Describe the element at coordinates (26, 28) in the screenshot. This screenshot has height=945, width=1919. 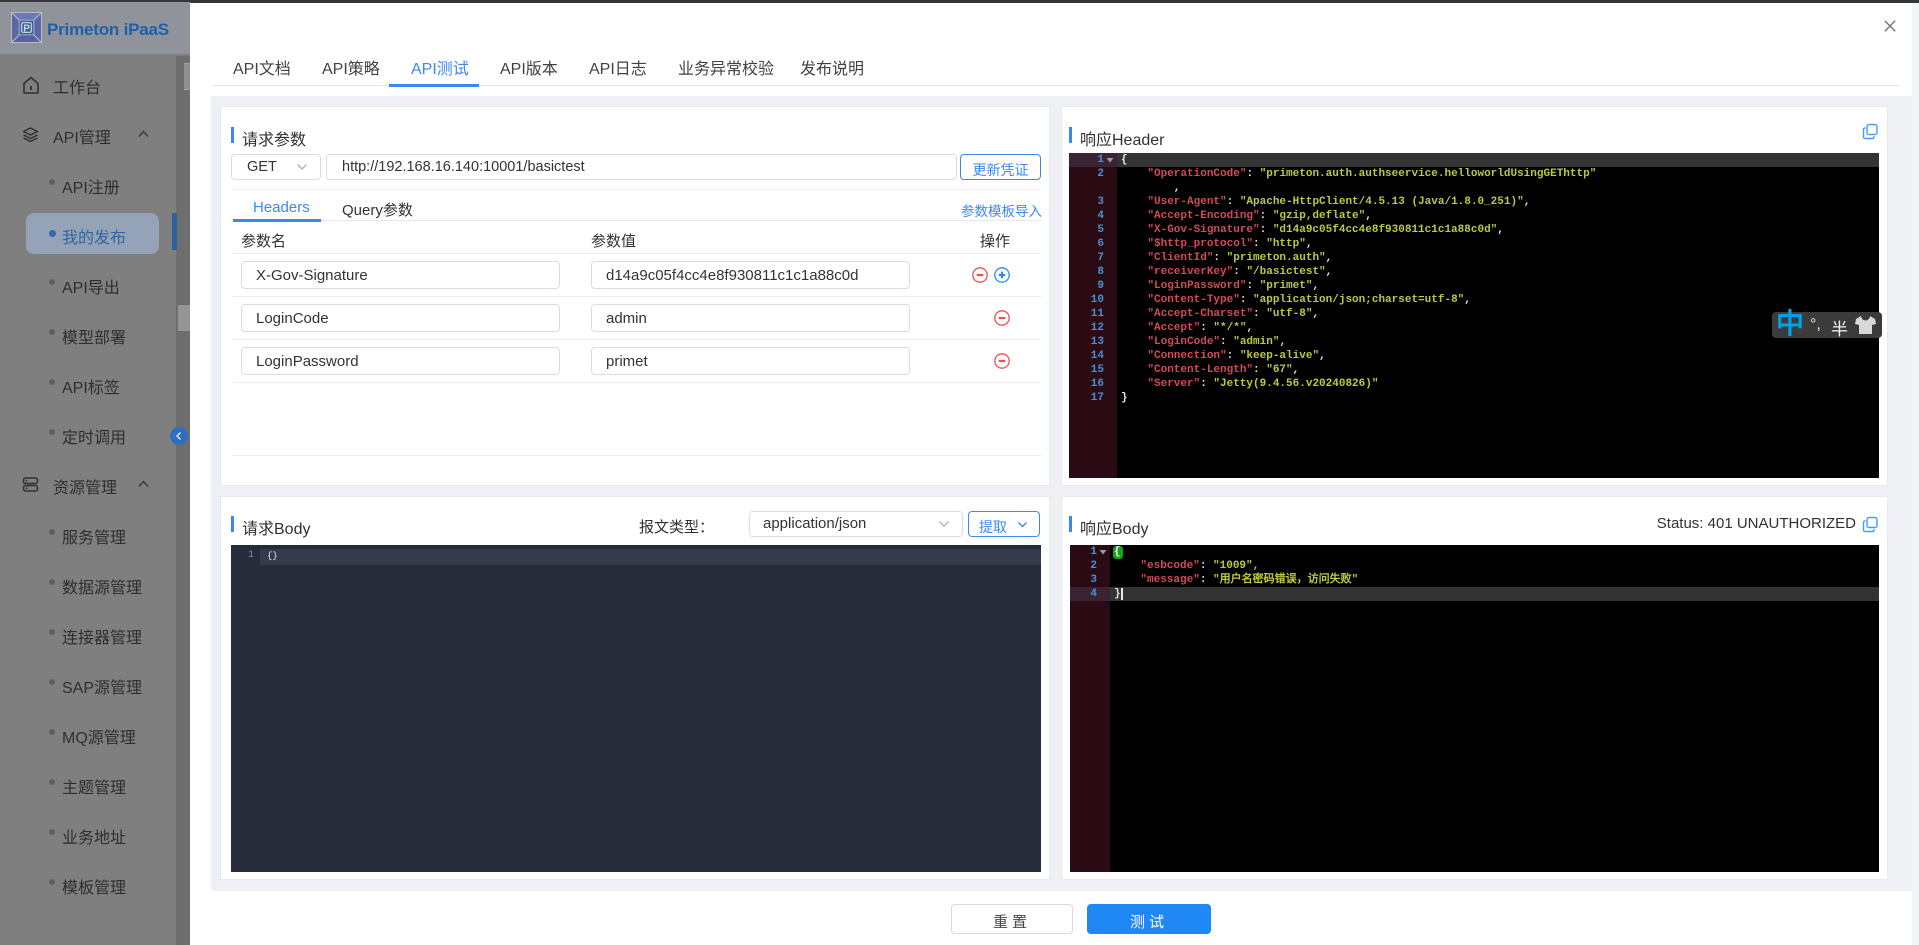
I see `svg-text: P` at that location.